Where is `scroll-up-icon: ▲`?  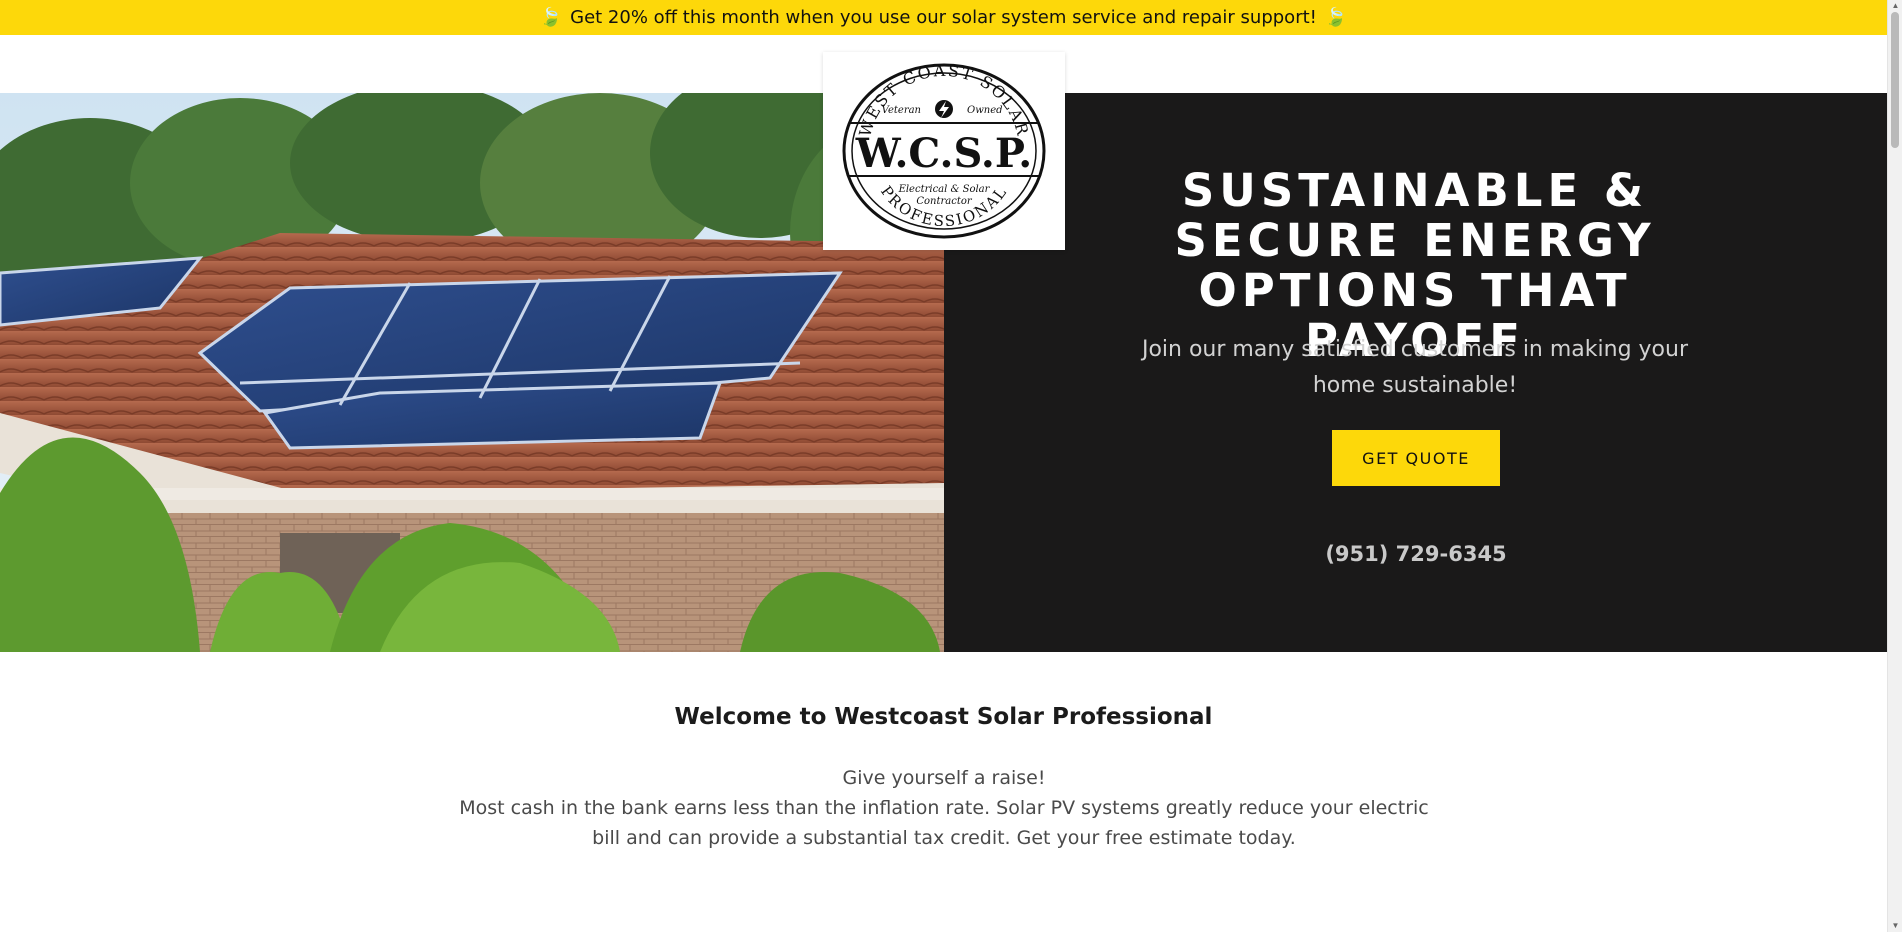 scroll-up-icon: ▲ is located at coordinates (1895, 6).